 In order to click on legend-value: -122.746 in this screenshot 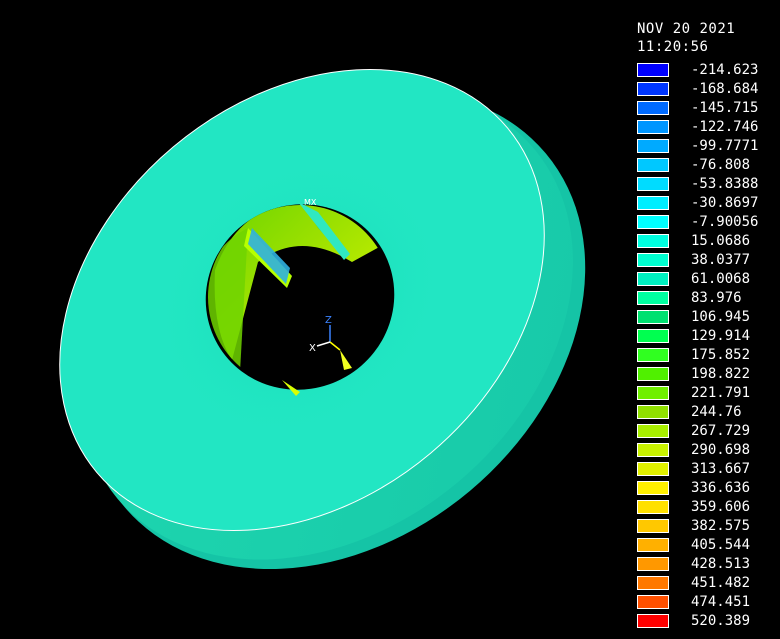, I will do `click(725, 126)`.